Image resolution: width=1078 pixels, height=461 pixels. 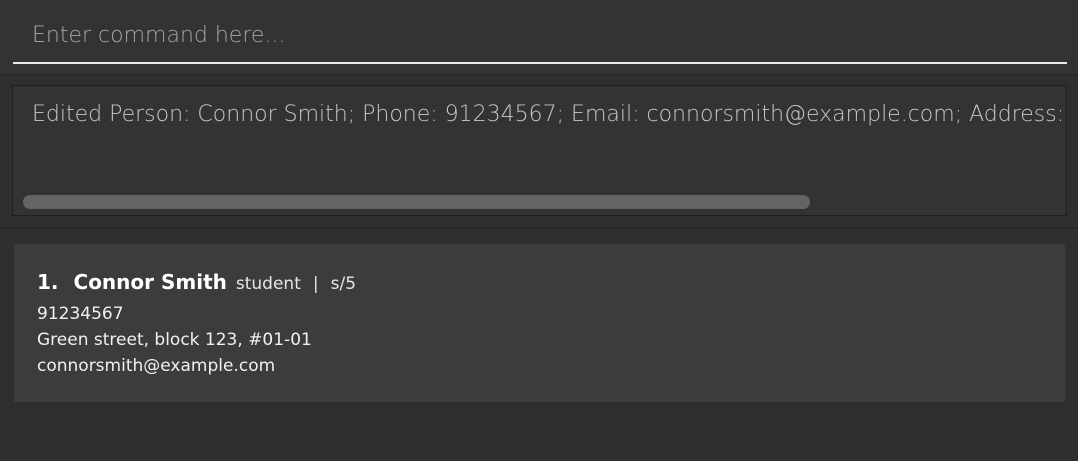 I want to click on person-address: Green street, block 123, #01-01, so click(x=174, y=340).